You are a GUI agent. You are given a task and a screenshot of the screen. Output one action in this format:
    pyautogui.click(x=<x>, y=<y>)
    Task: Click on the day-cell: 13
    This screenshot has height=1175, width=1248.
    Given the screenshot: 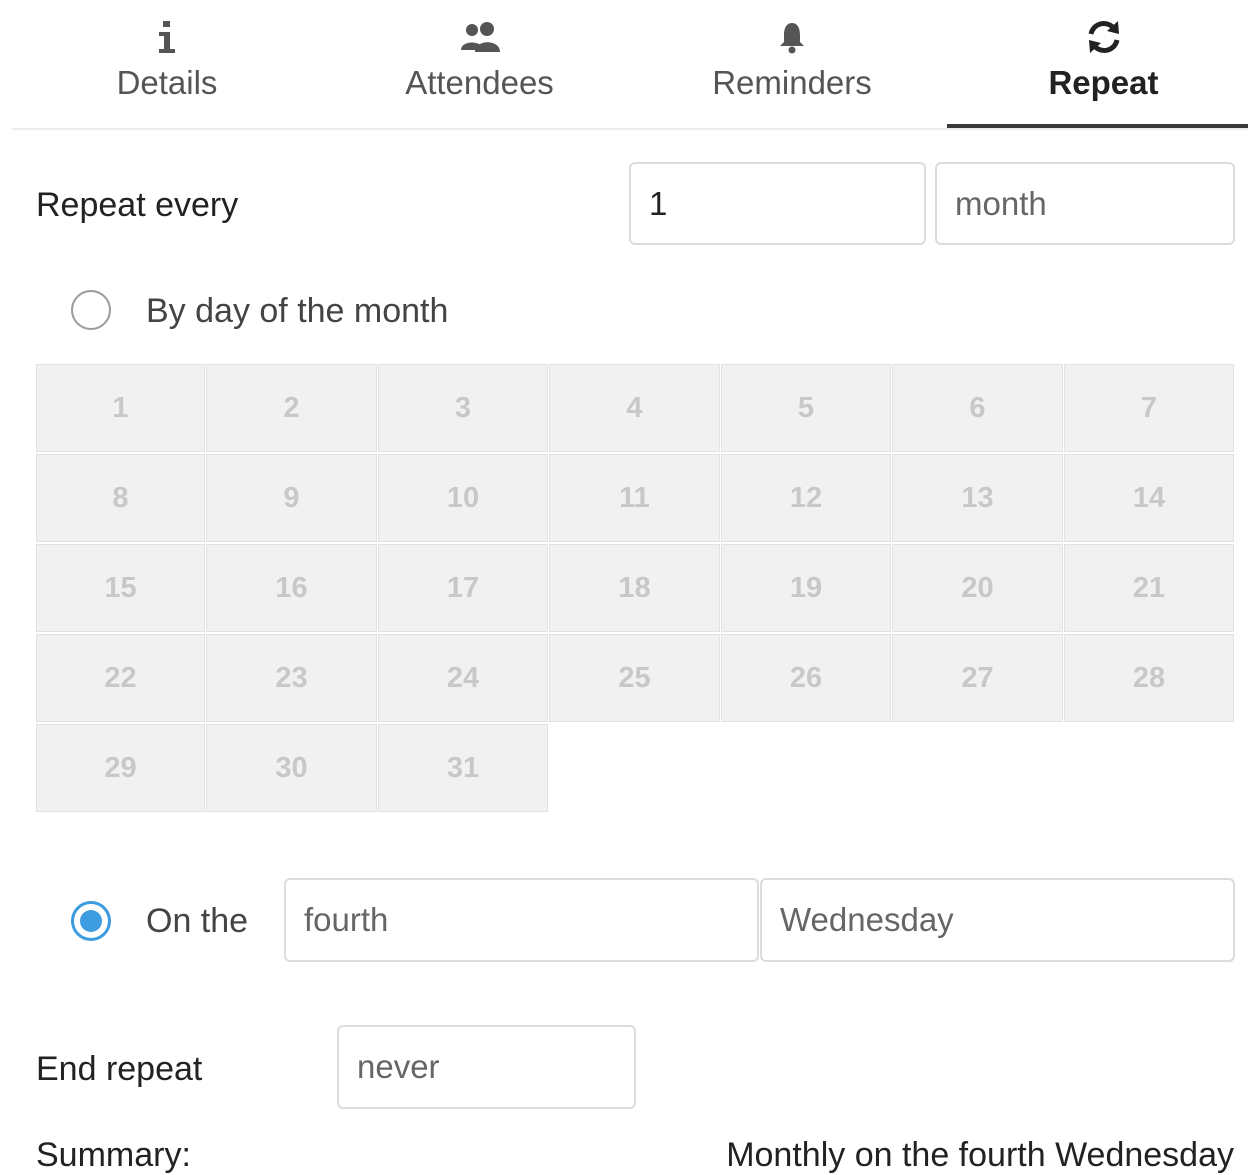 What is the action you would take?
    pyautogui.click(x=977, y=498)
    